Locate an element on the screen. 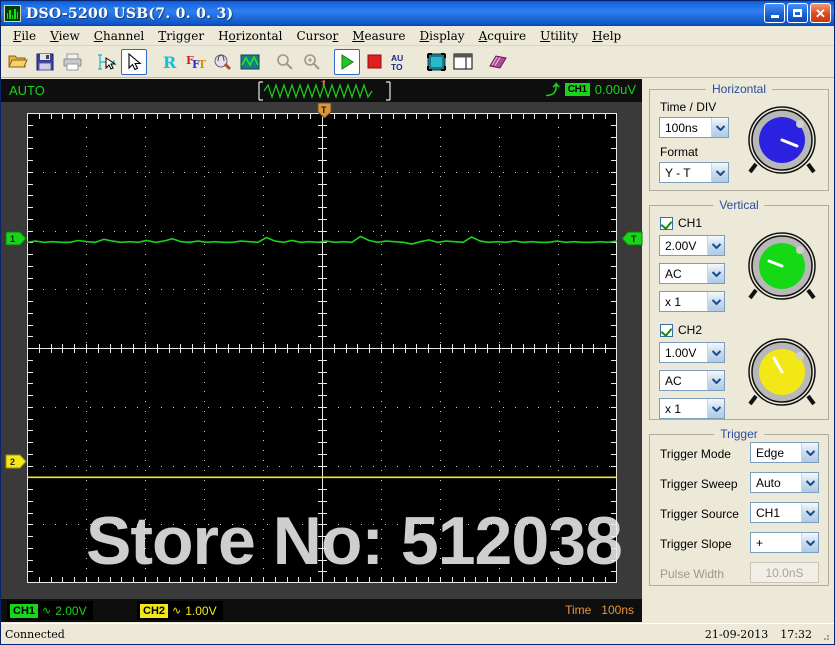 The height and width of the screenshot is (645, 835). print-icon is located at coordinates (72, 62).